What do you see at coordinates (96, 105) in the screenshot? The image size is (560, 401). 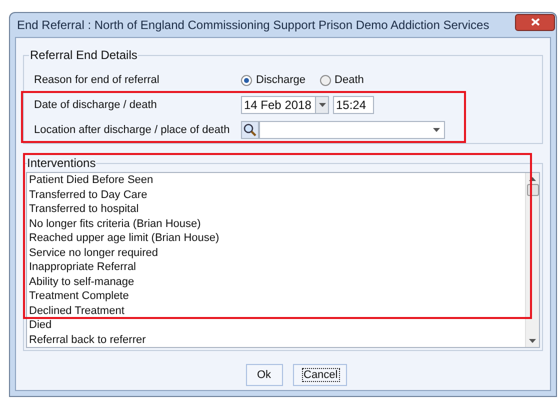 I see `field-label: Date of discharge / death` at bounding box center [96, 105].